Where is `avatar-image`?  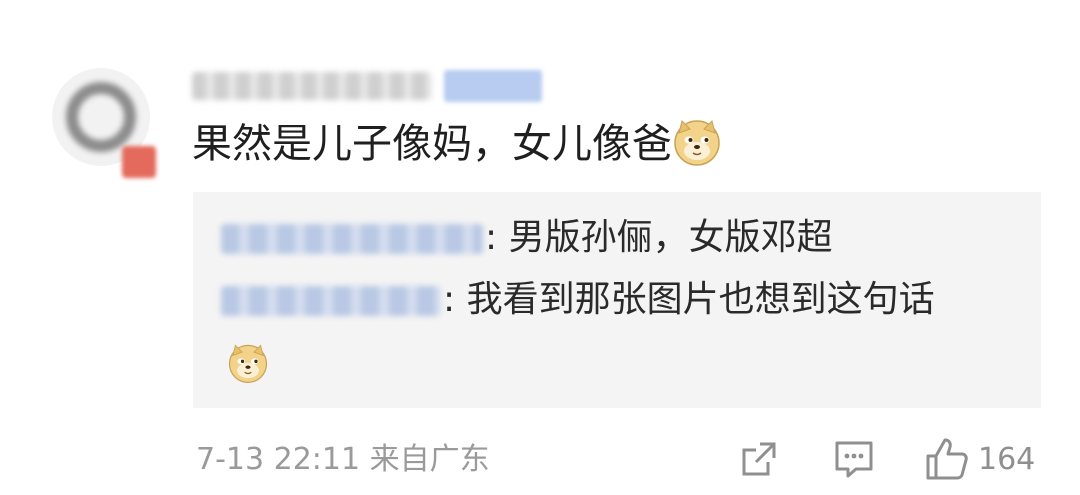 avatar-image is located at coordinates (101, 117).